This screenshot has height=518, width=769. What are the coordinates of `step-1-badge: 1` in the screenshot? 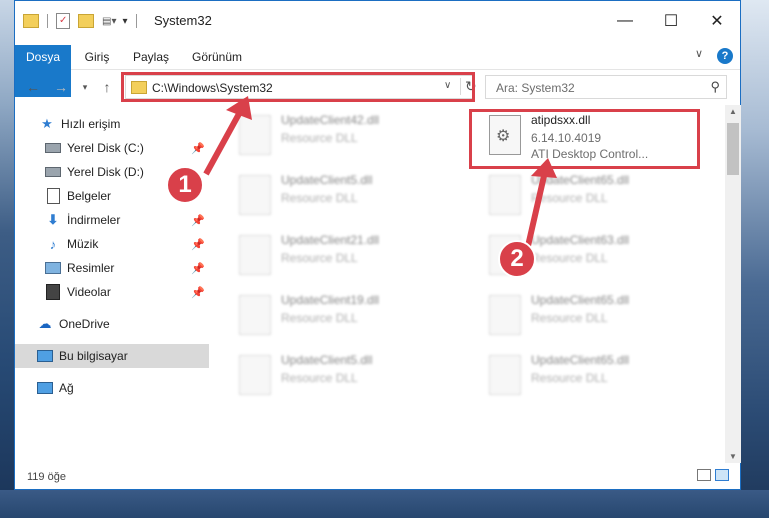 It's located at (185, 185).